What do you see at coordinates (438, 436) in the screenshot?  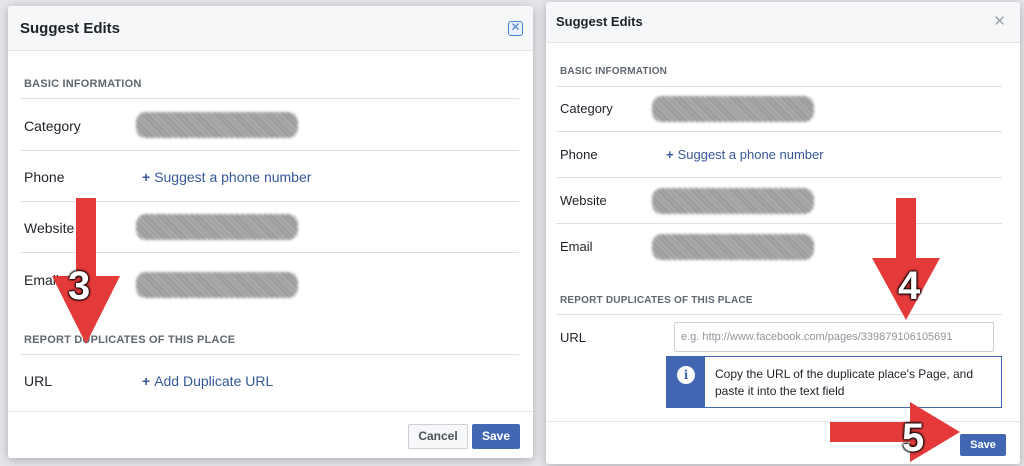 I see `cancel-button: Cancel` at bounding box center [438, 436].